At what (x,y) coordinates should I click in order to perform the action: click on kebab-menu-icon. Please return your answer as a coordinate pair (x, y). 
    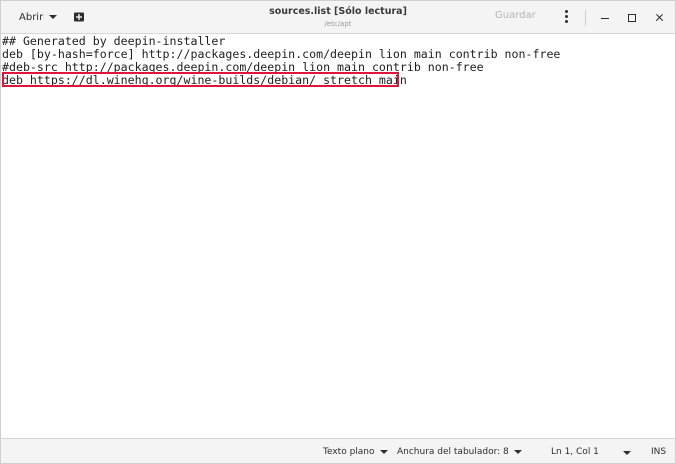
    Looking at the image, I should click on (566, 18).